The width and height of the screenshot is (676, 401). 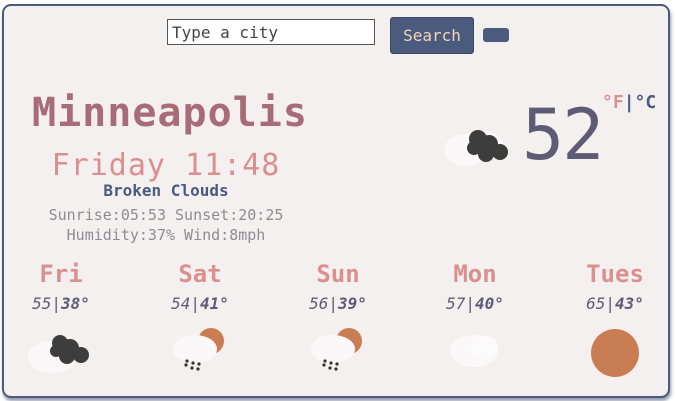 I want to click on forecast-temps: 65|43°, so click(x=611, y=303).